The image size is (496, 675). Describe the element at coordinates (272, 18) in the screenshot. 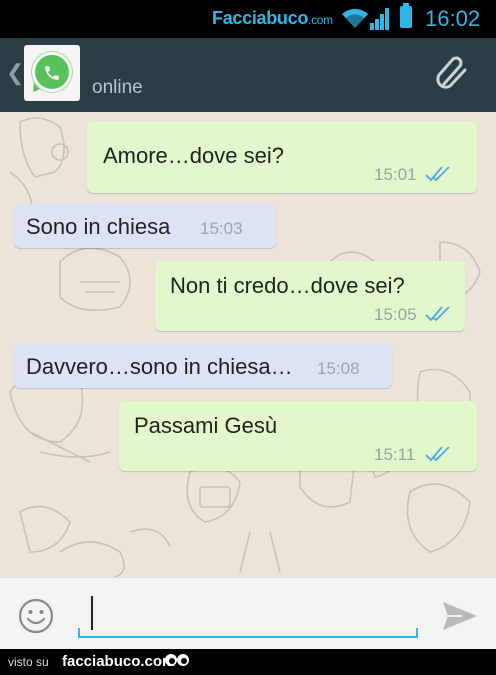

I see `status-bar-brand: Facciabuco.com` at that location.